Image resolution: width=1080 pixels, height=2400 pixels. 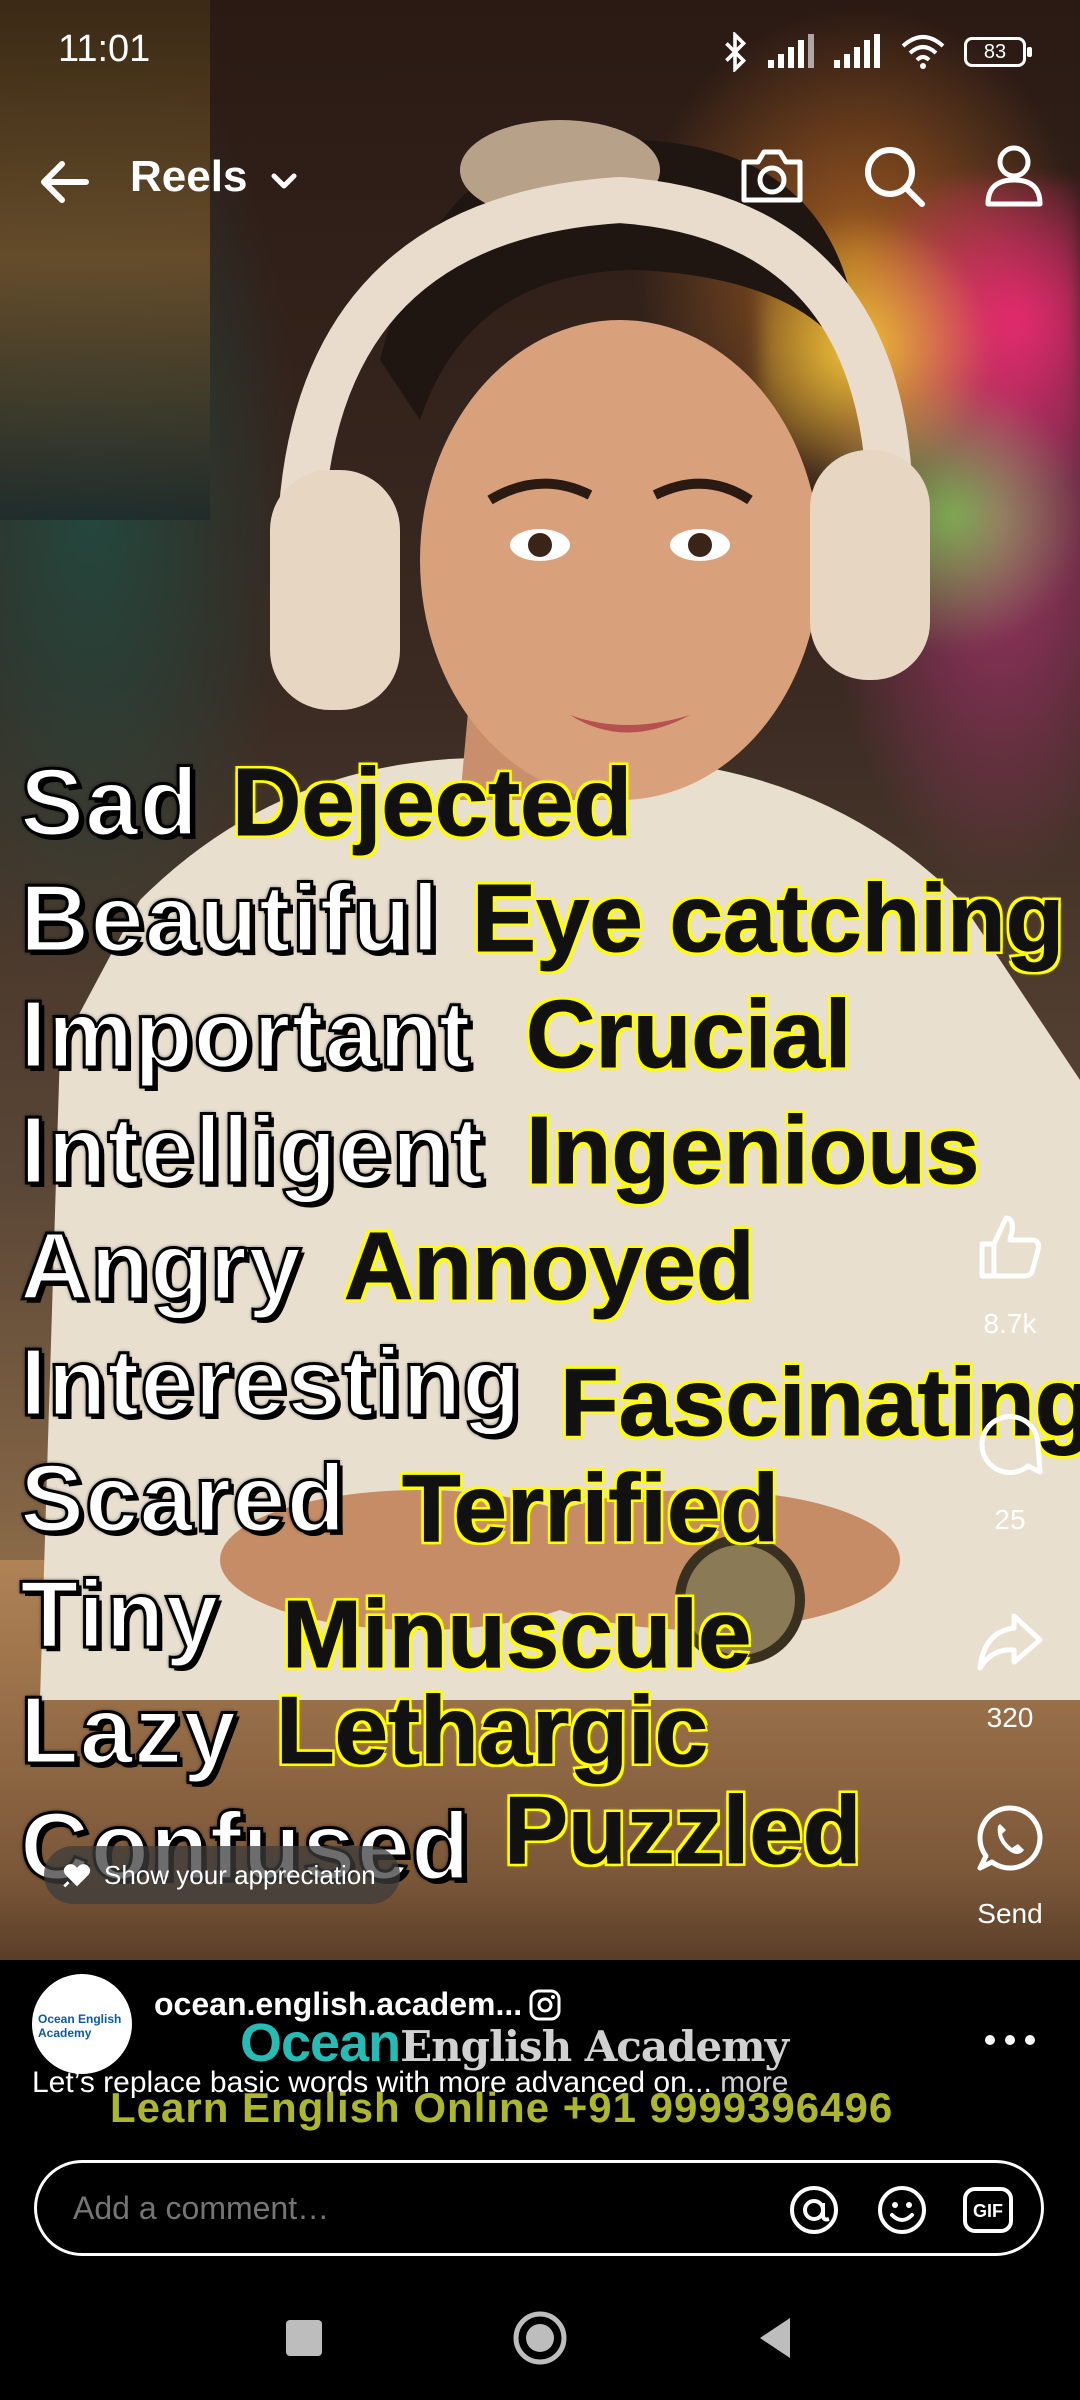 I want to click on avatar-text: Ocean English Academy, so click(x=80, y=2026).